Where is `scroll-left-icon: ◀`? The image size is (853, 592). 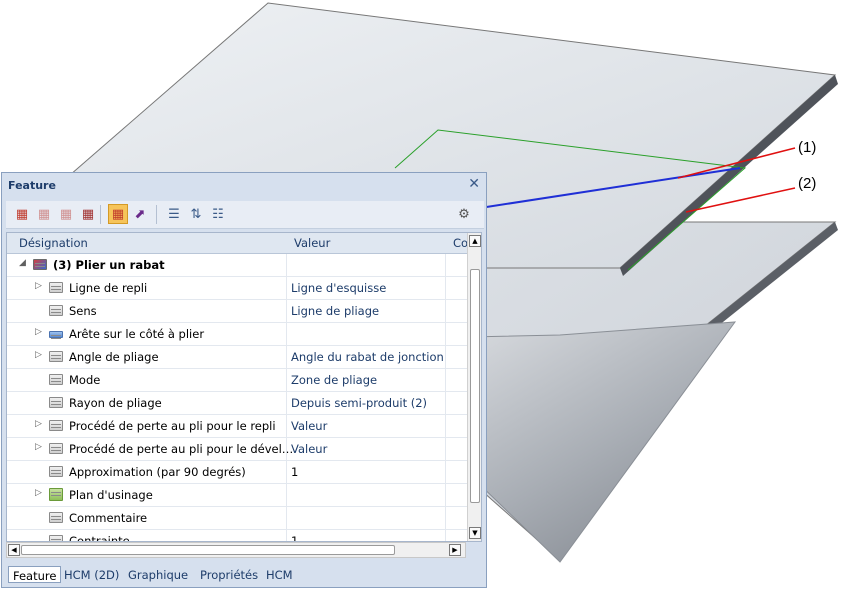 scroll-left-icon: ◀ is located at coordinates (14, 550).